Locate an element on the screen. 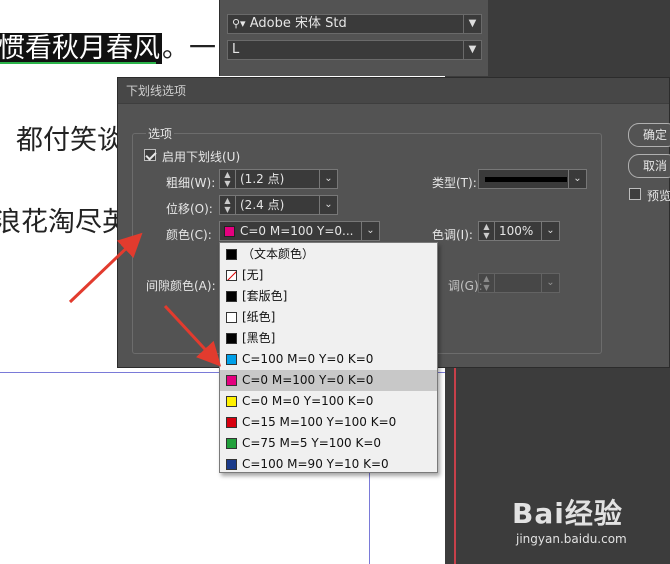  document-text-line-1: 惯看秋月春风。一 is located at coordinates (108, 45).